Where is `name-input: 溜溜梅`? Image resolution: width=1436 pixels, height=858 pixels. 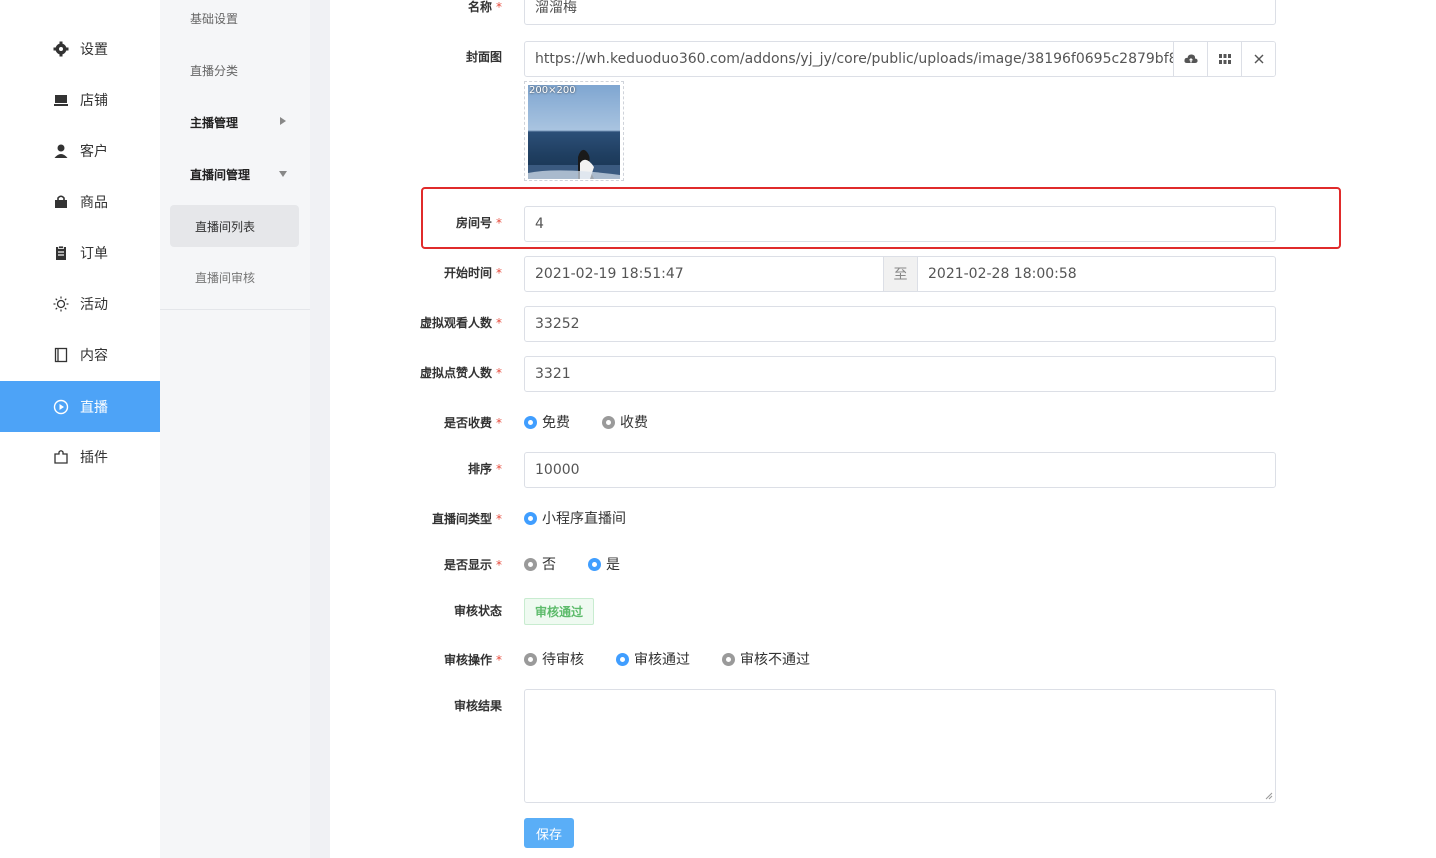
name-input: 溜溜梅 is located at coordinates (900, 12).